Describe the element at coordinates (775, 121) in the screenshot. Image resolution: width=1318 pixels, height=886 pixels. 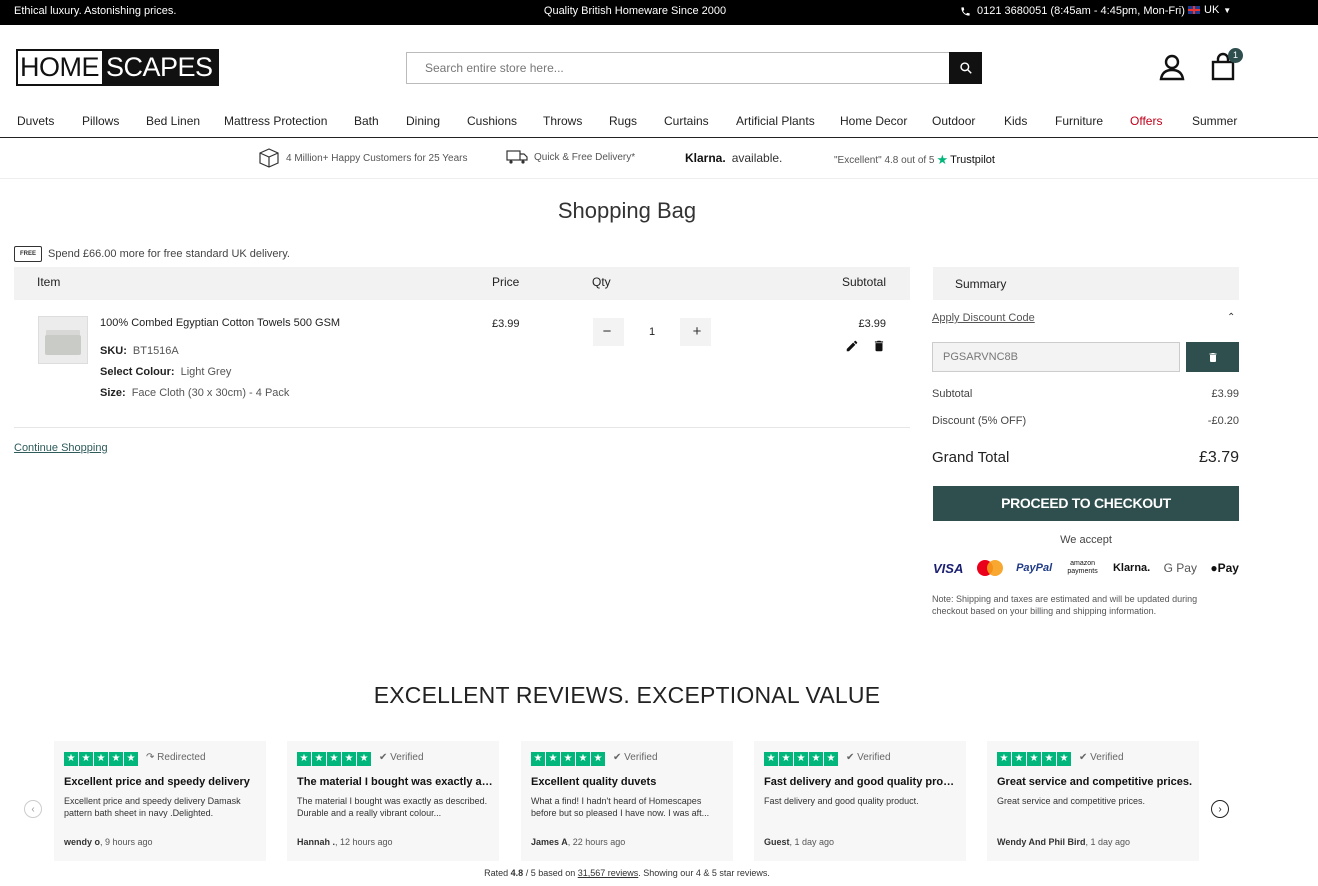
I see `nav-item-artificial-plants: Artificial Plants` at that location.